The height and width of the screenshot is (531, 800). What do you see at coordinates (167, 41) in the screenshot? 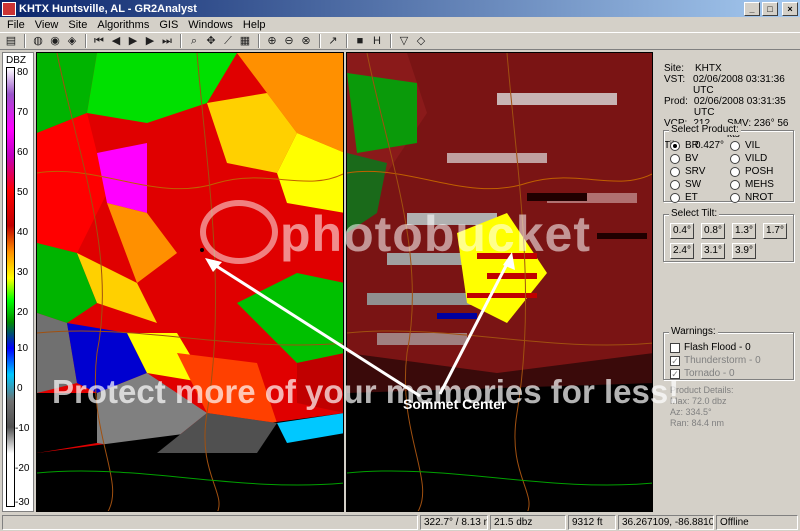
I see `last-frame-icon: ⏭` at bounding box center [167, 41].